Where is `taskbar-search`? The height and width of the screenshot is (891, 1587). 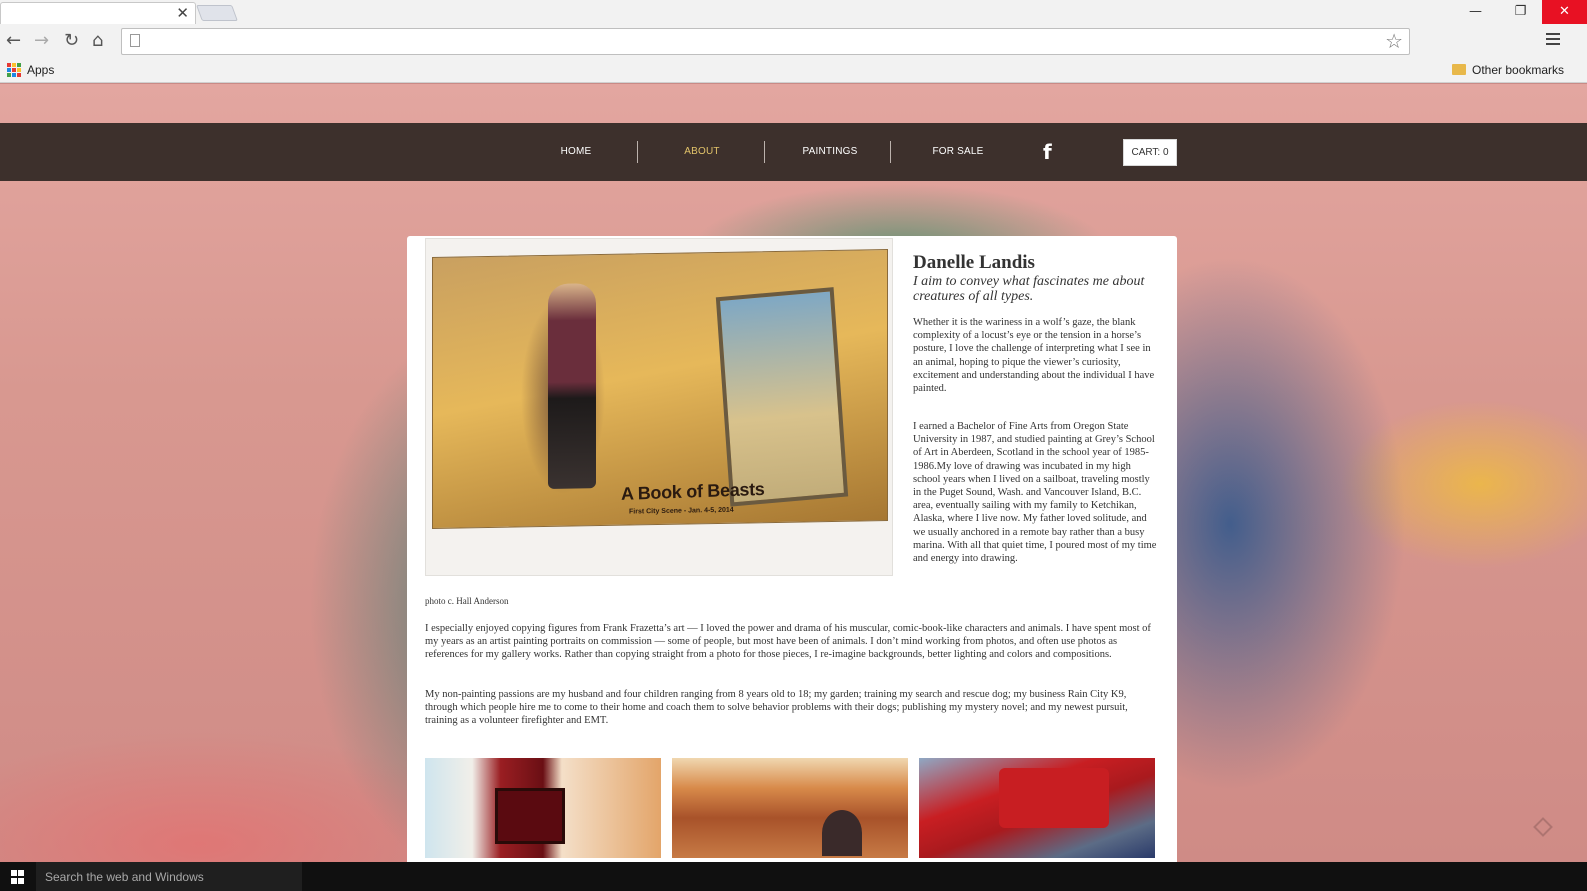
taskbar-search is located at coordinates (169, 876).